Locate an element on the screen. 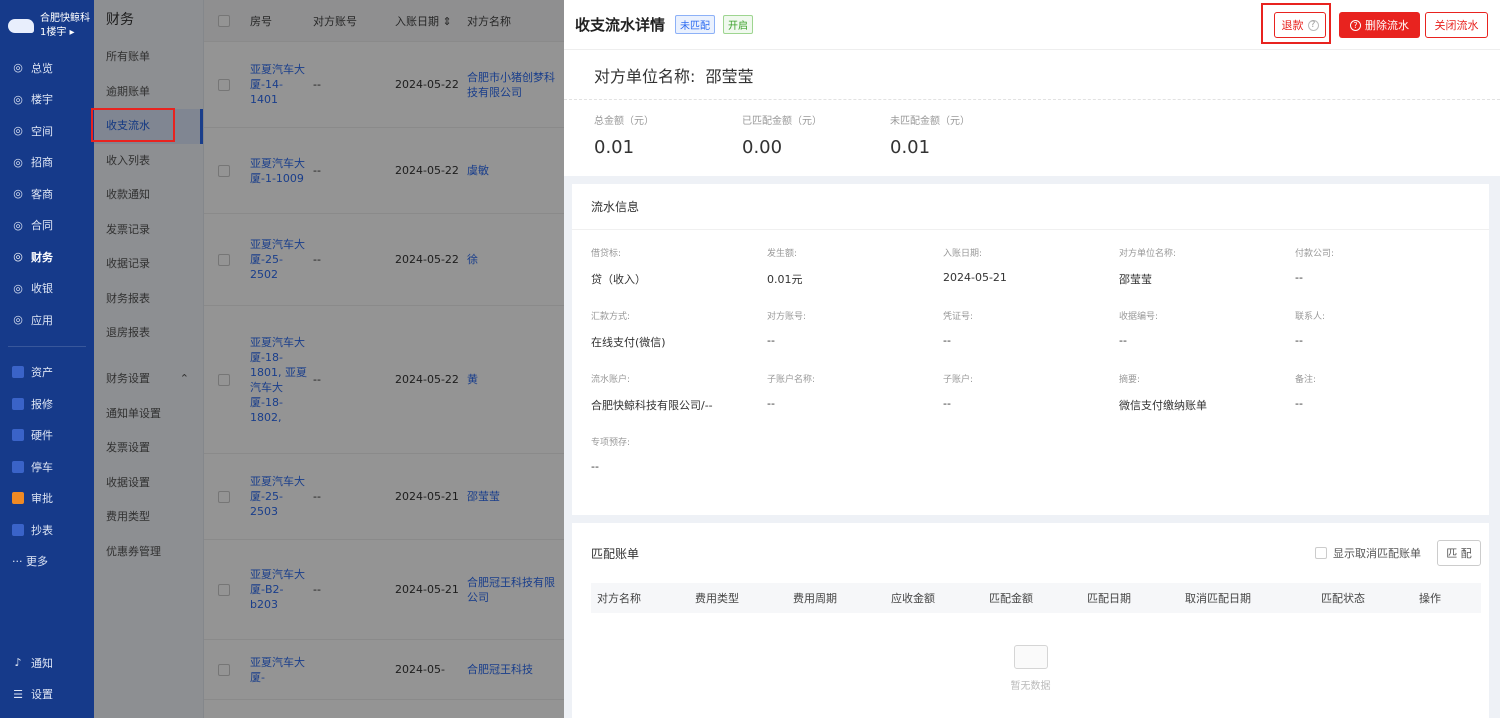 Image resolution: width=1500 pixels, height=718 pixels. amount-label: 已匹配金额（元） is located at coordinates (782, 121).